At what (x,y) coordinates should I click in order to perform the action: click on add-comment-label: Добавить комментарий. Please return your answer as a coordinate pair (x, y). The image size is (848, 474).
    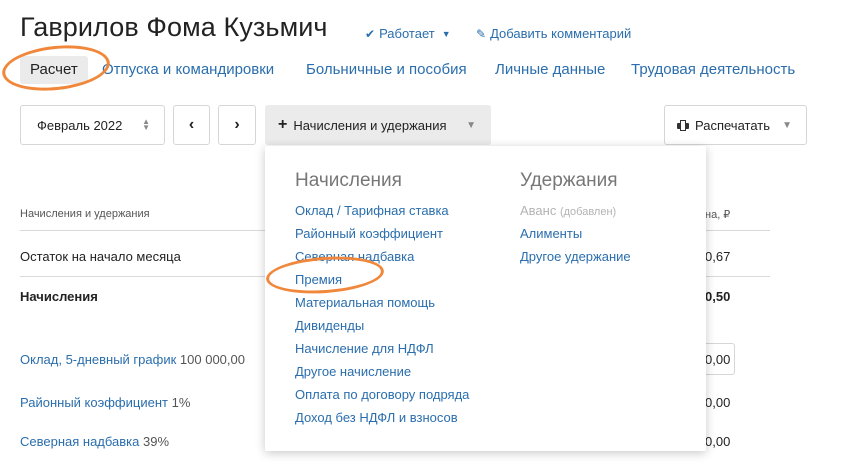
    Looking at the image, I should click on (561, 33).